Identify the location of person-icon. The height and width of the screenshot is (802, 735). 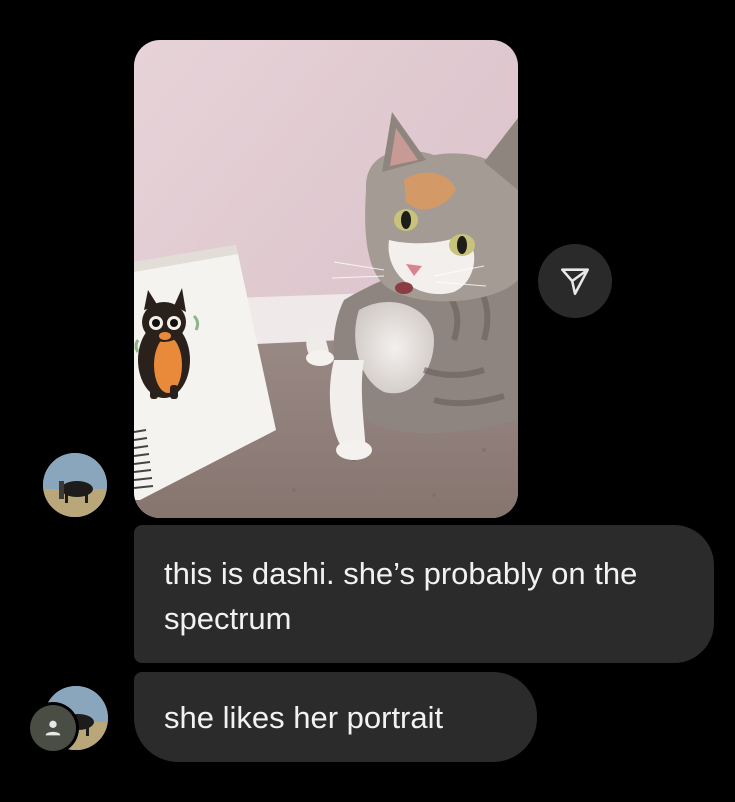
(53, 728).